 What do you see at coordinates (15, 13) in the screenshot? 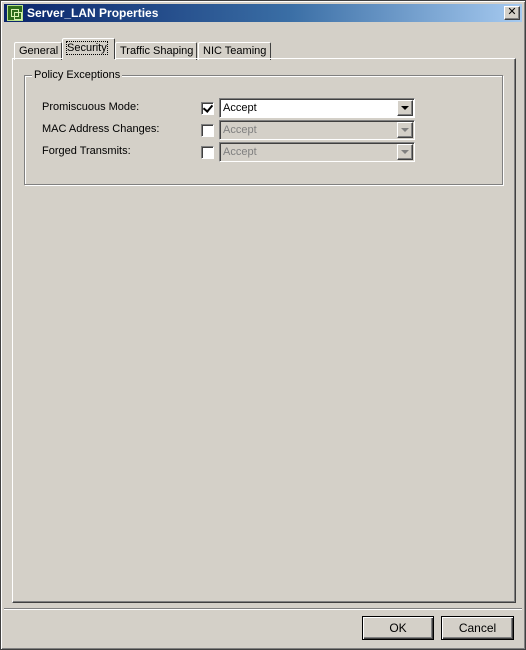
I see `network-properties-icon` at bounding box center [15, 13].